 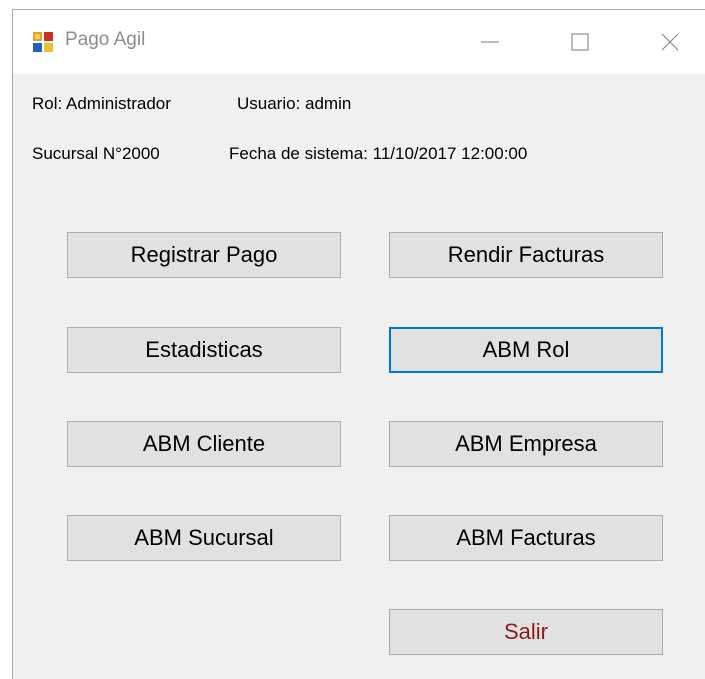 I want to click on user-label: Usuario: admin, so click(x=294, y=103).